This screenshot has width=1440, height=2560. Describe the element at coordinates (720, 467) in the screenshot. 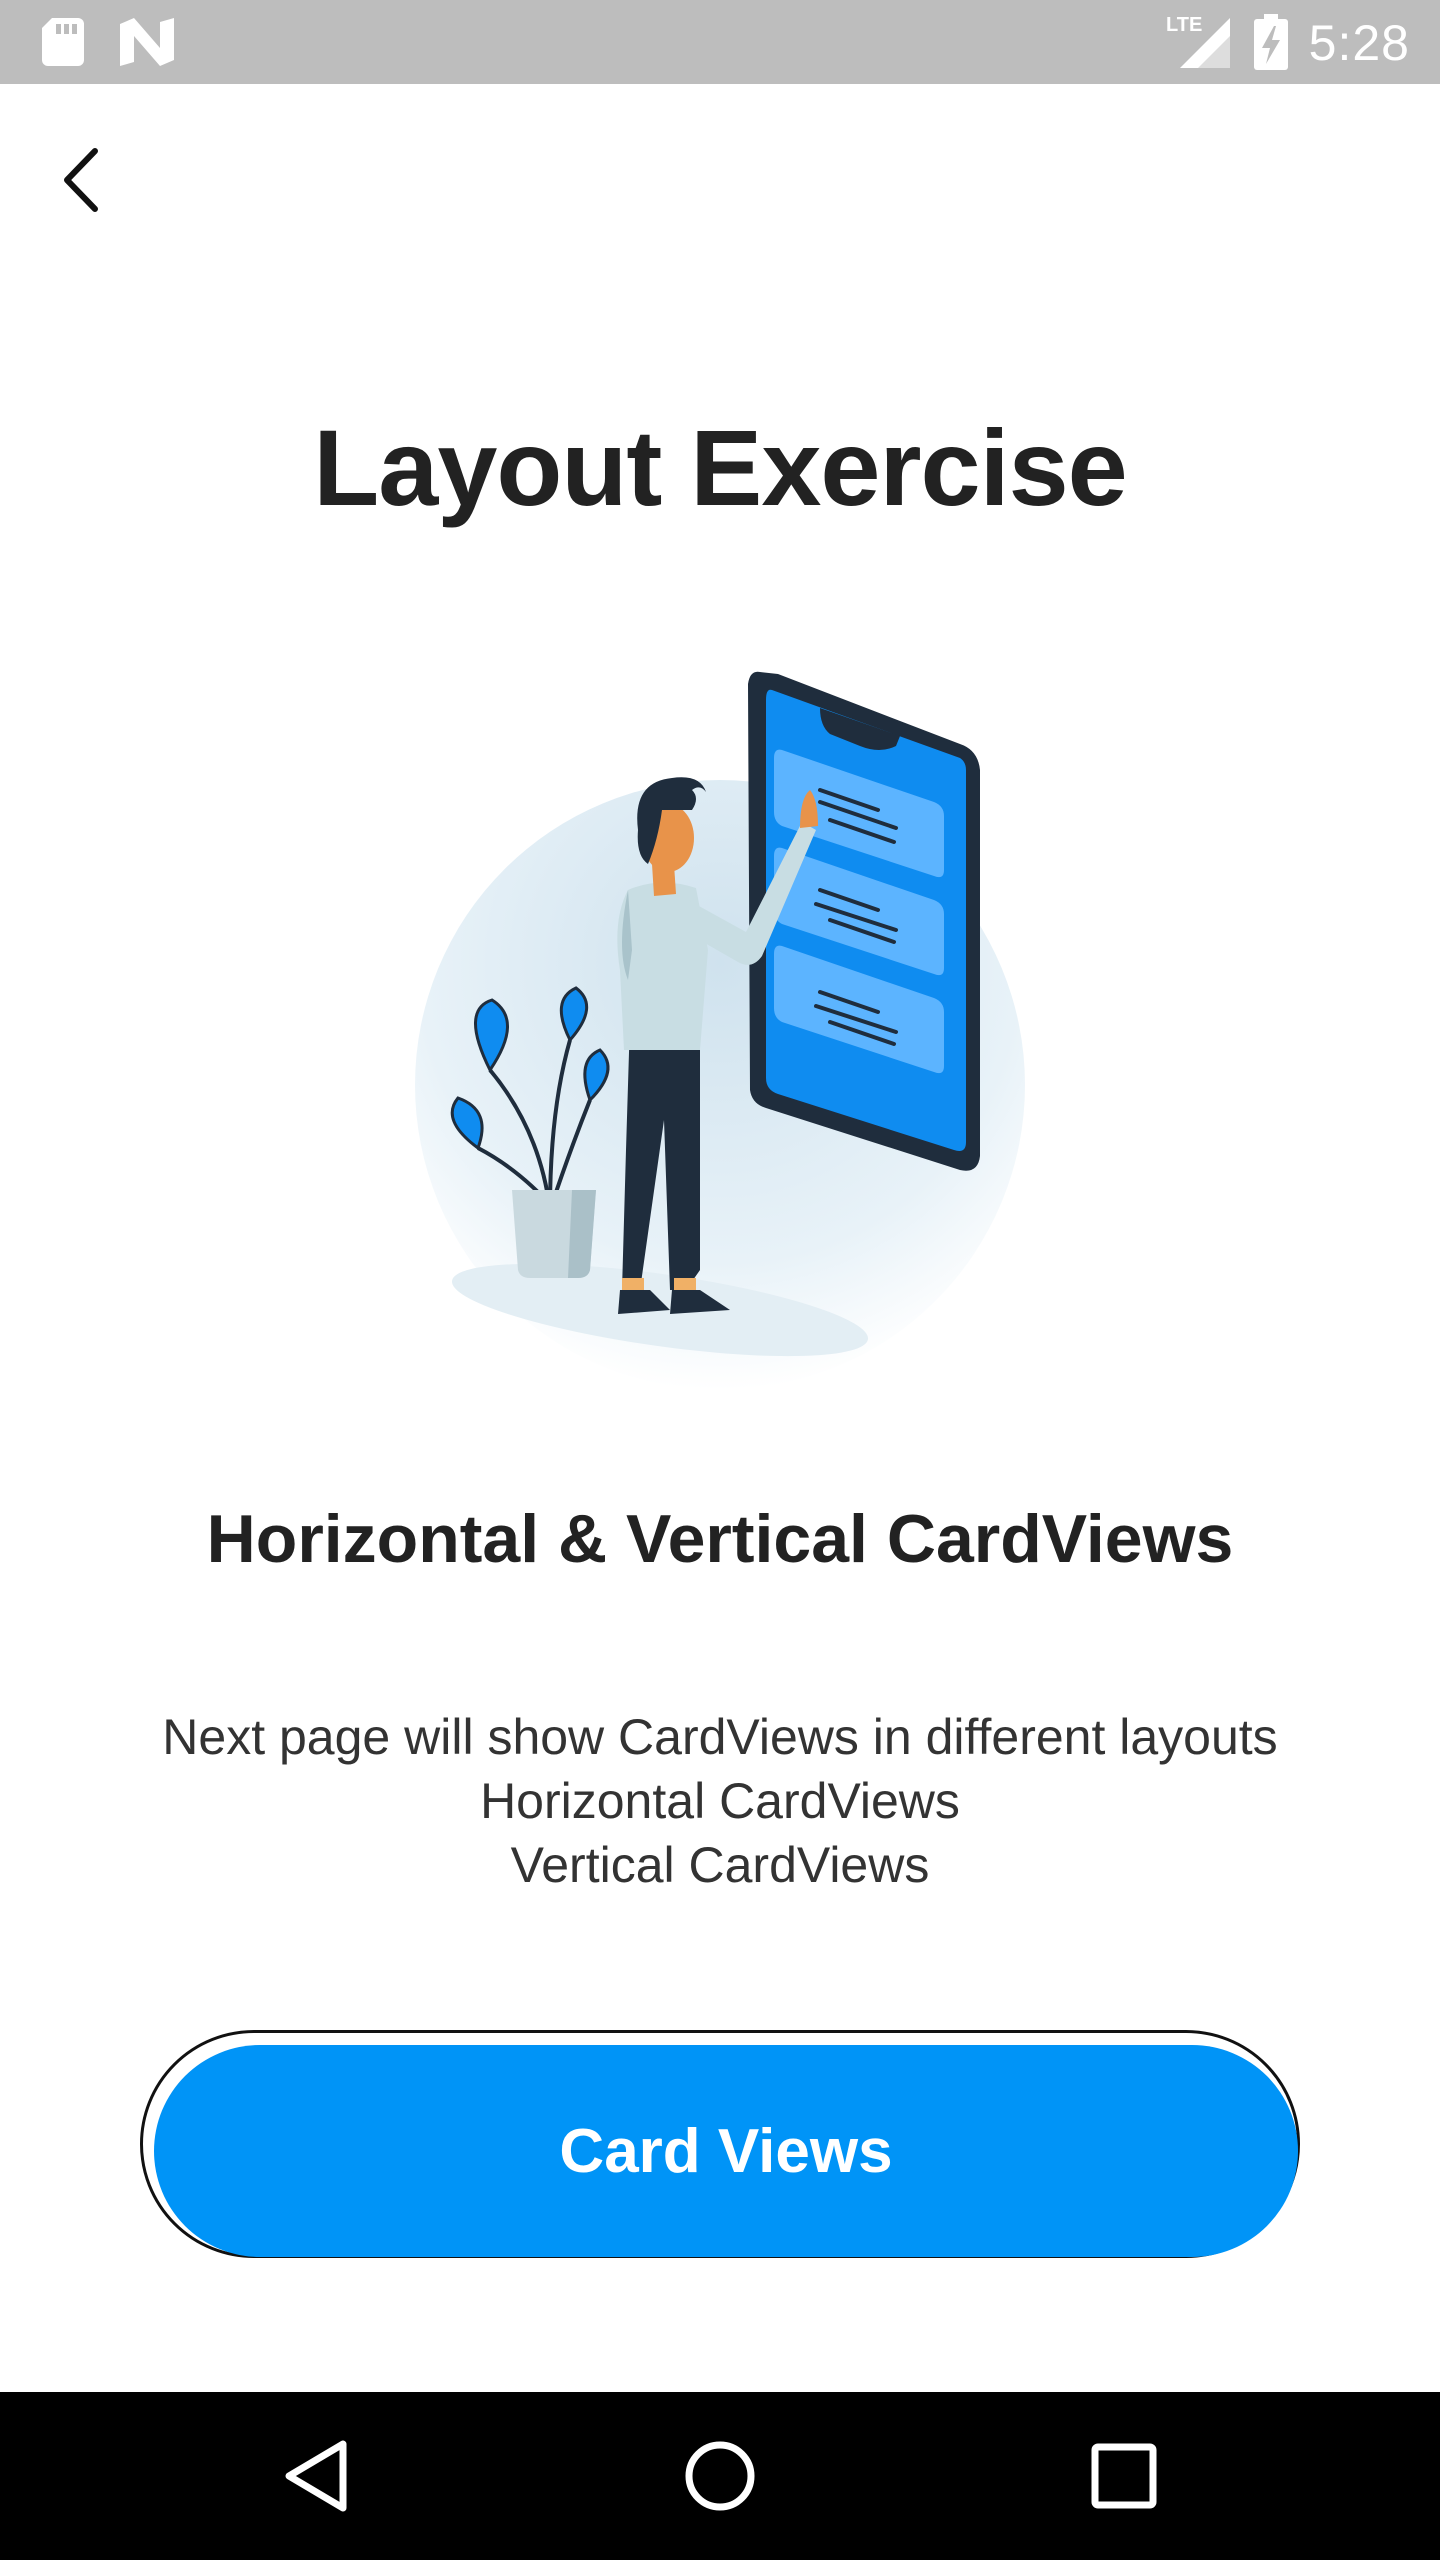

I see `page-title: Layout Exercise` at that location.